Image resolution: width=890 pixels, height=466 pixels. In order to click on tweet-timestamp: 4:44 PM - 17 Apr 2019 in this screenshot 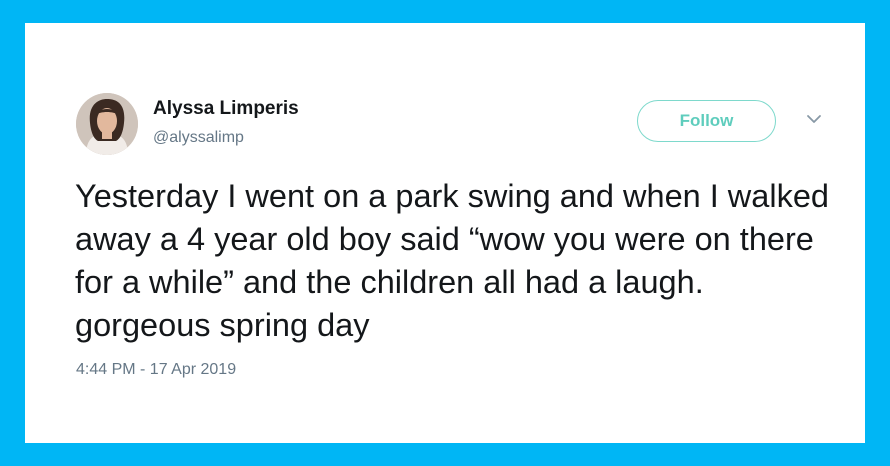, I will do `click(156, 370)`.